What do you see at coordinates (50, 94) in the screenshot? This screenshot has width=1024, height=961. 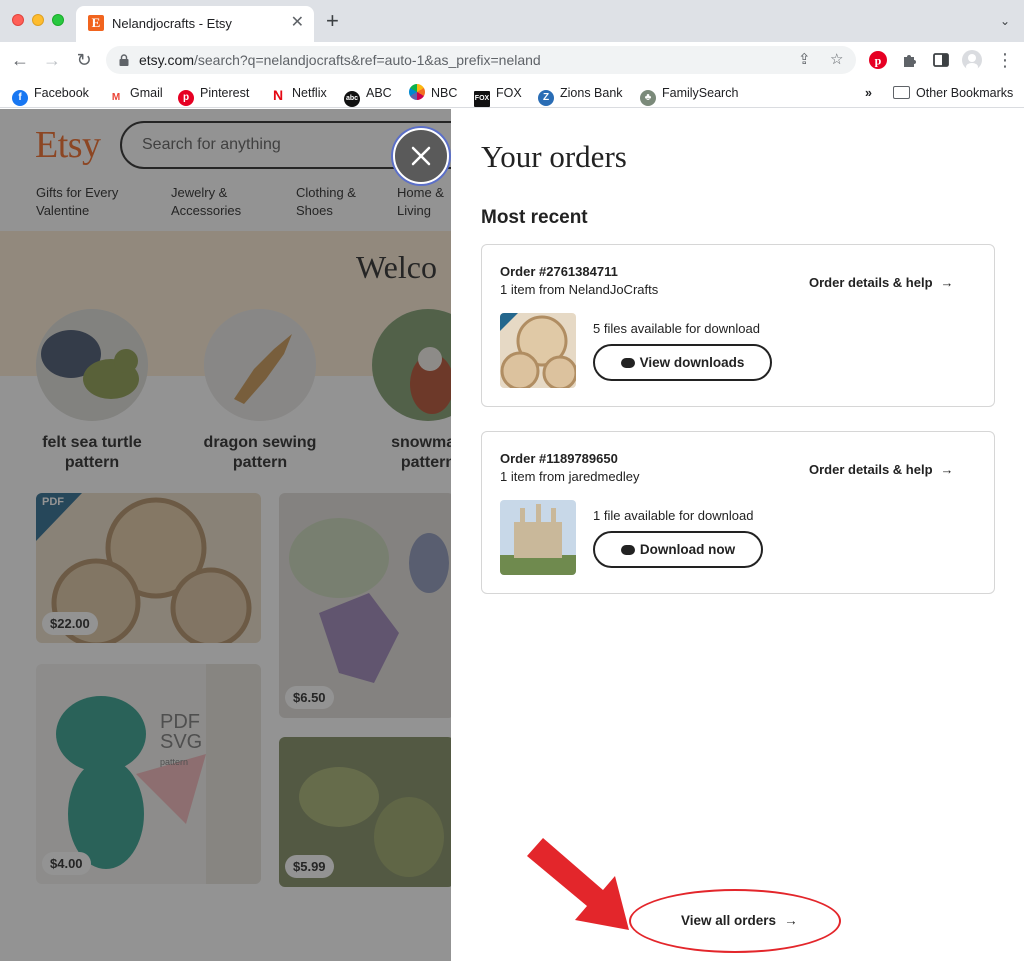 I see `bookmark-facebook: f Facebook` at bounding box center [50, 94].